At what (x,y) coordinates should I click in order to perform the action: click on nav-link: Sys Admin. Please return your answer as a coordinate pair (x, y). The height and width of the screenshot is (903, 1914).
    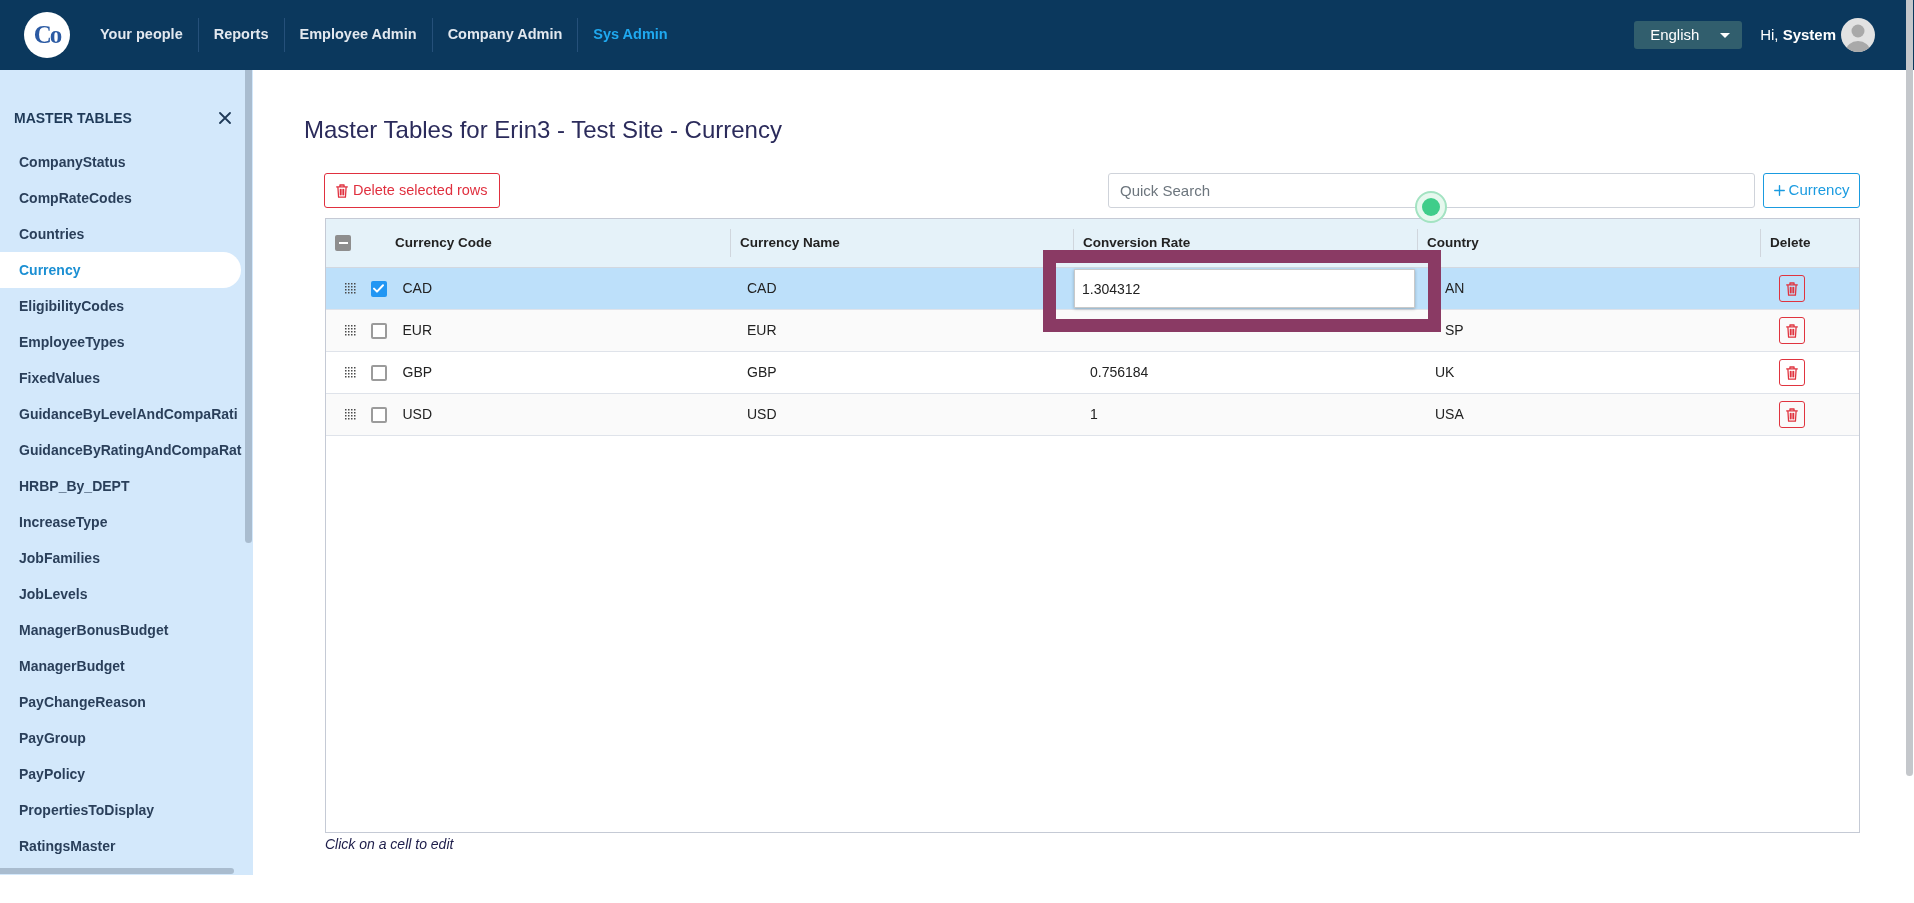
    Looking at the image, I should click on (630, 35).